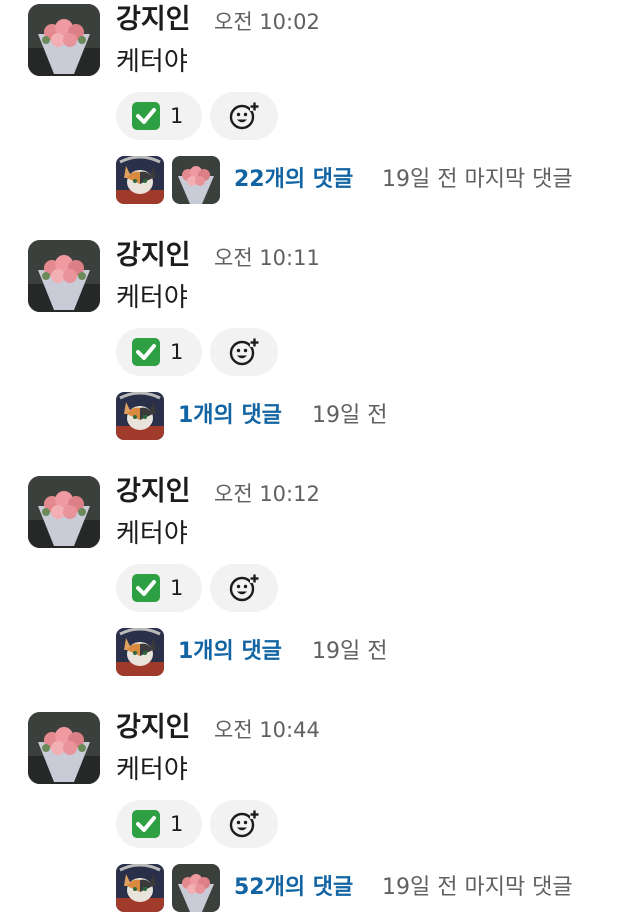 Image resolution: width=644 pixels, height=924 pixels. Describe the element at coordinates (293, 888) in the screenshot. I see `reply-count-link: 52개의 댓글` at that location.